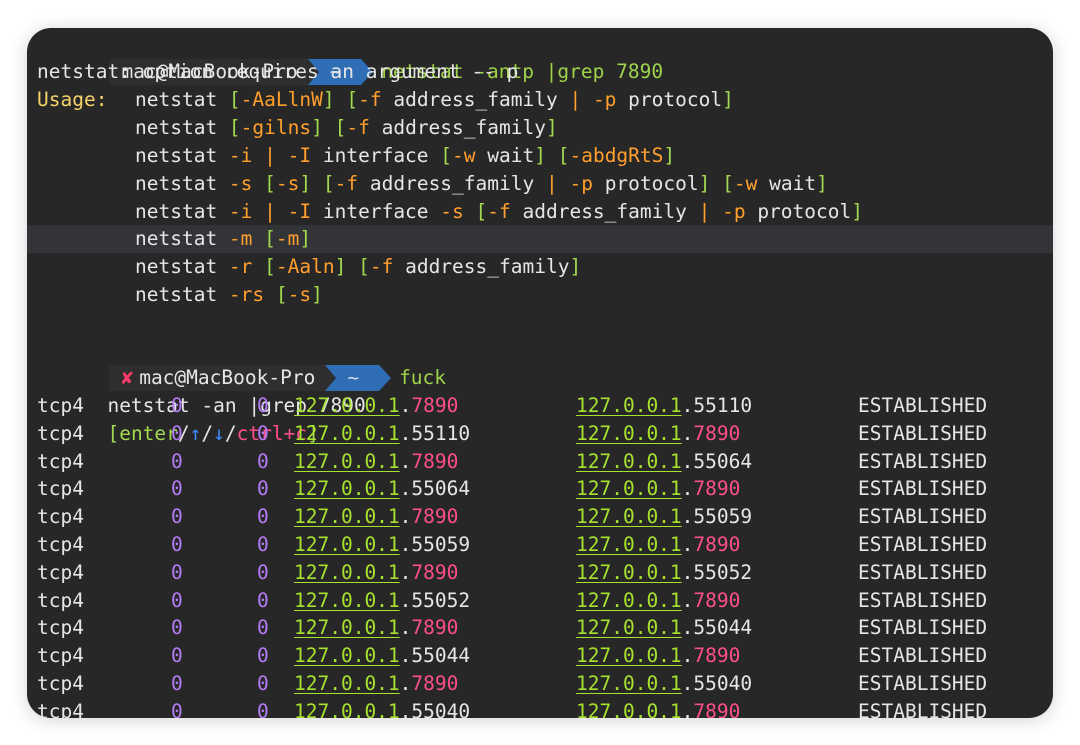 The image size is (1080, 745). Describe the element at coordinates (441, 656) in the screenshot. I see `local-port: 55044` at that location.